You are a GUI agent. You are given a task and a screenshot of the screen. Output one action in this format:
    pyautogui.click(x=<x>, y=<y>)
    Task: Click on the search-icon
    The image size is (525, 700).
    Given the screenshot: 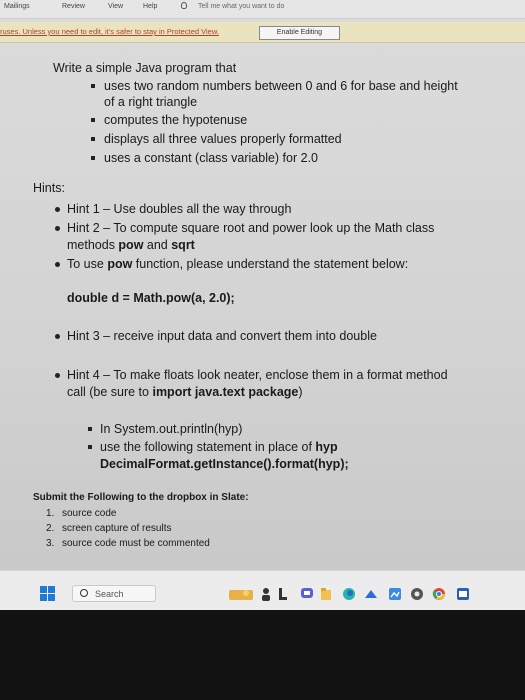 What is the action you would take?
    pyautogui.click(x=84, y=593)
    